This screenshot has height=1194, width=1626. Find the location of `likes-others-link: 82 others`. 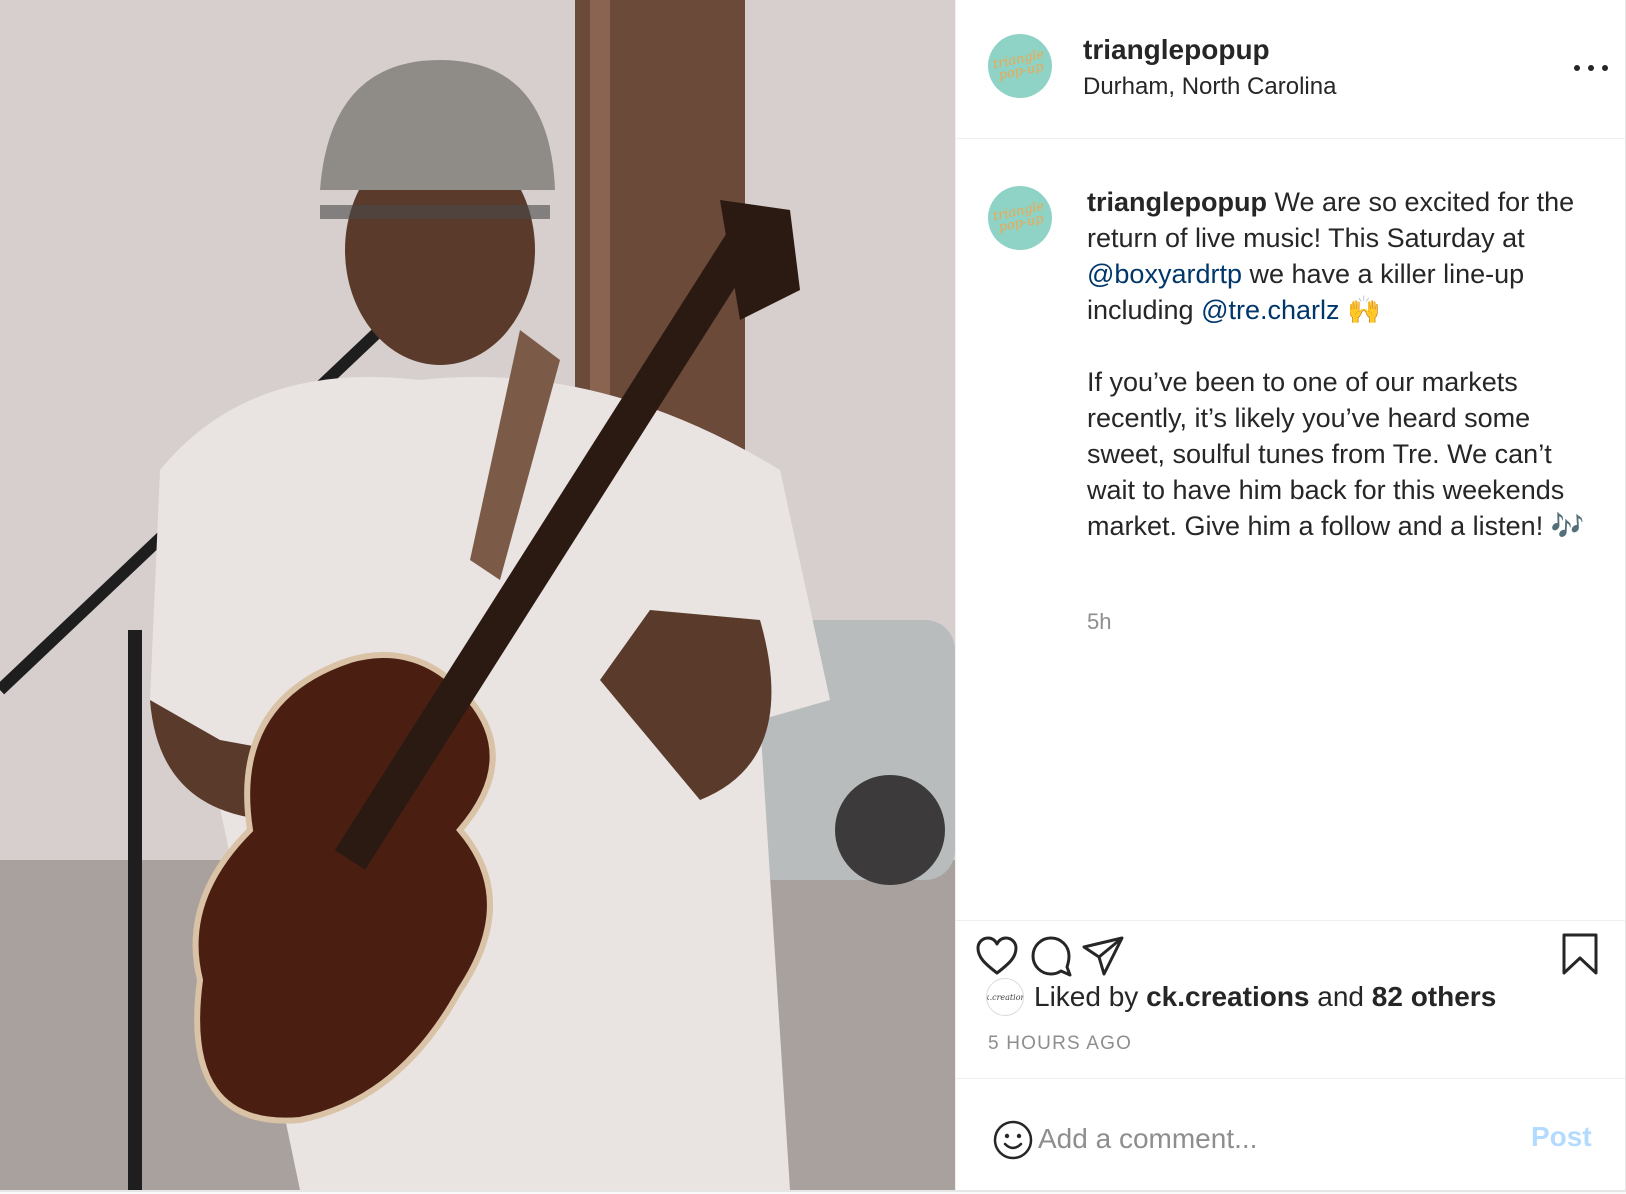

likes-others-link: 82 others is located at coordinates (1434, 997).